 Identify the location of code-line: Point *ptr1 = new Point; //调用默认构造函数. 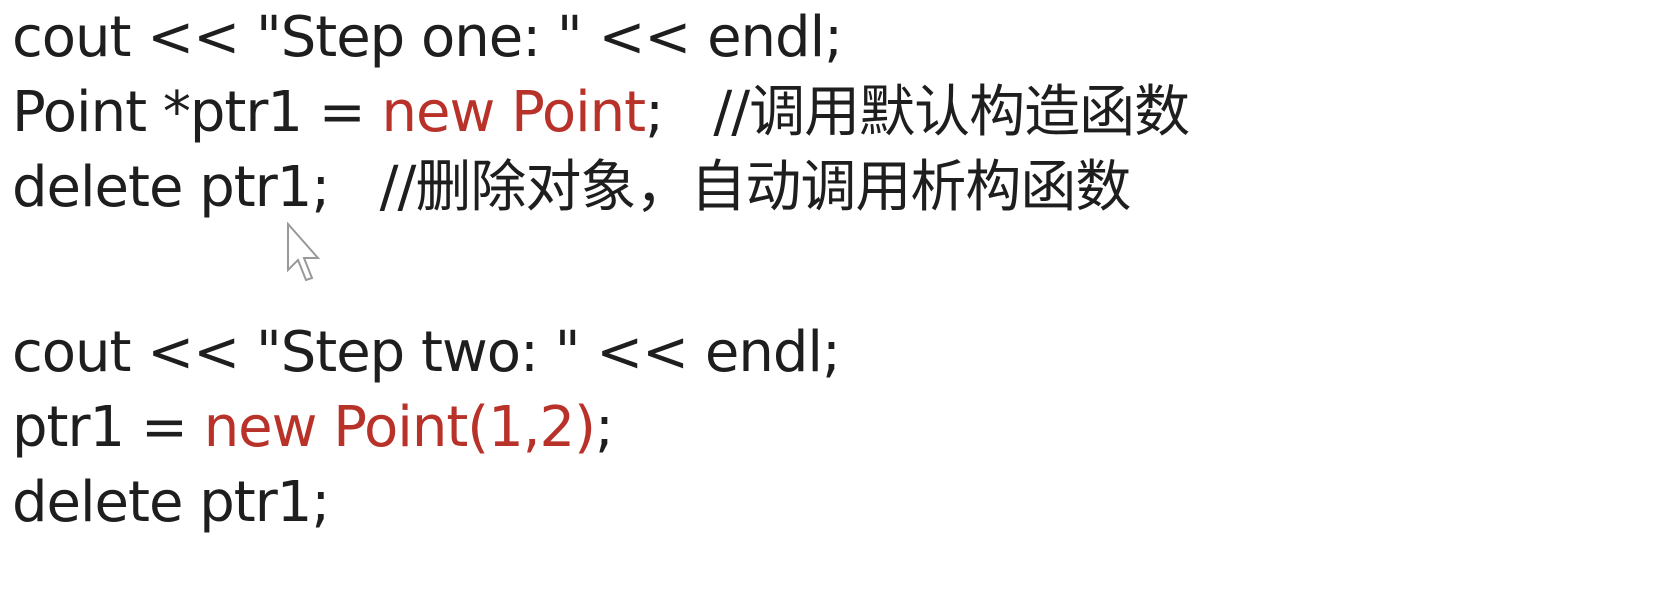
(601, 112).